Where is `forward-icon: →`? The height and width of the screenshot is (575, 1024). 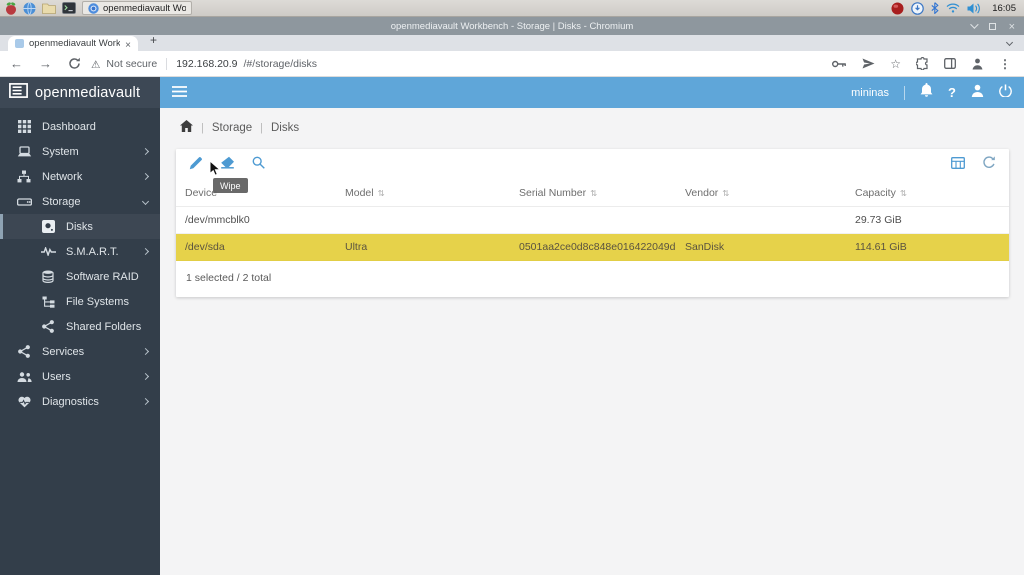
forward-icon: → is located at coordinates (45, 63).